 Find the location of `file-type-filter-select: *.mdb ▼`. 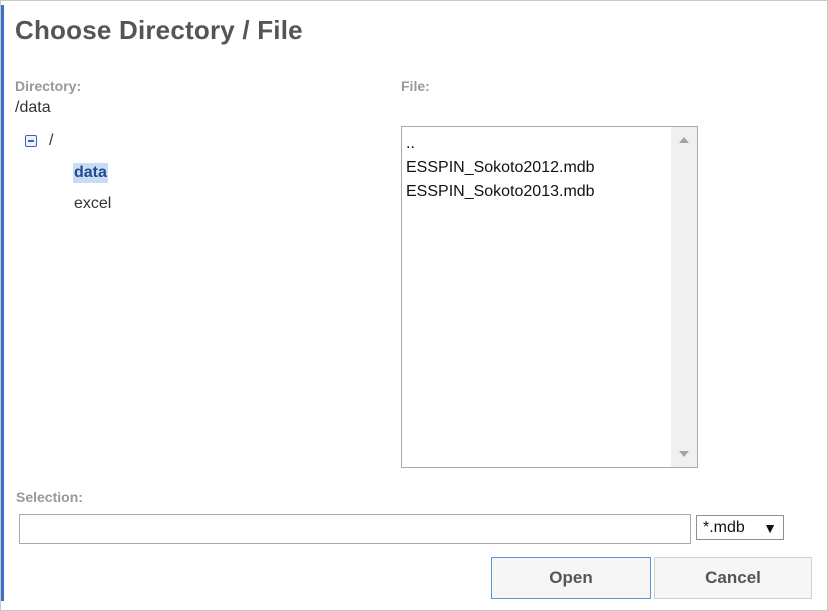

file-type-filter-select: *.mdb ▼ is located at coordinates (740, 527).